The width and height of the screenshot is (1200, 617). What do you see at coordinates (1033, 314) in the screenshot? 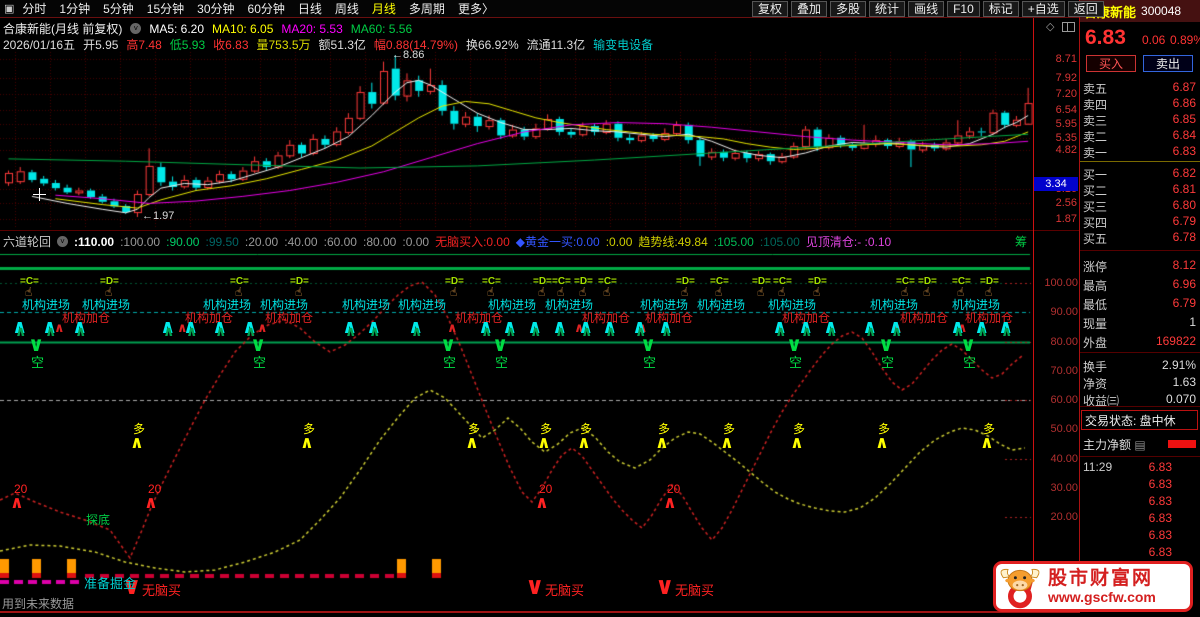
I see `axis-divider` at bounding box center [1033, 314].